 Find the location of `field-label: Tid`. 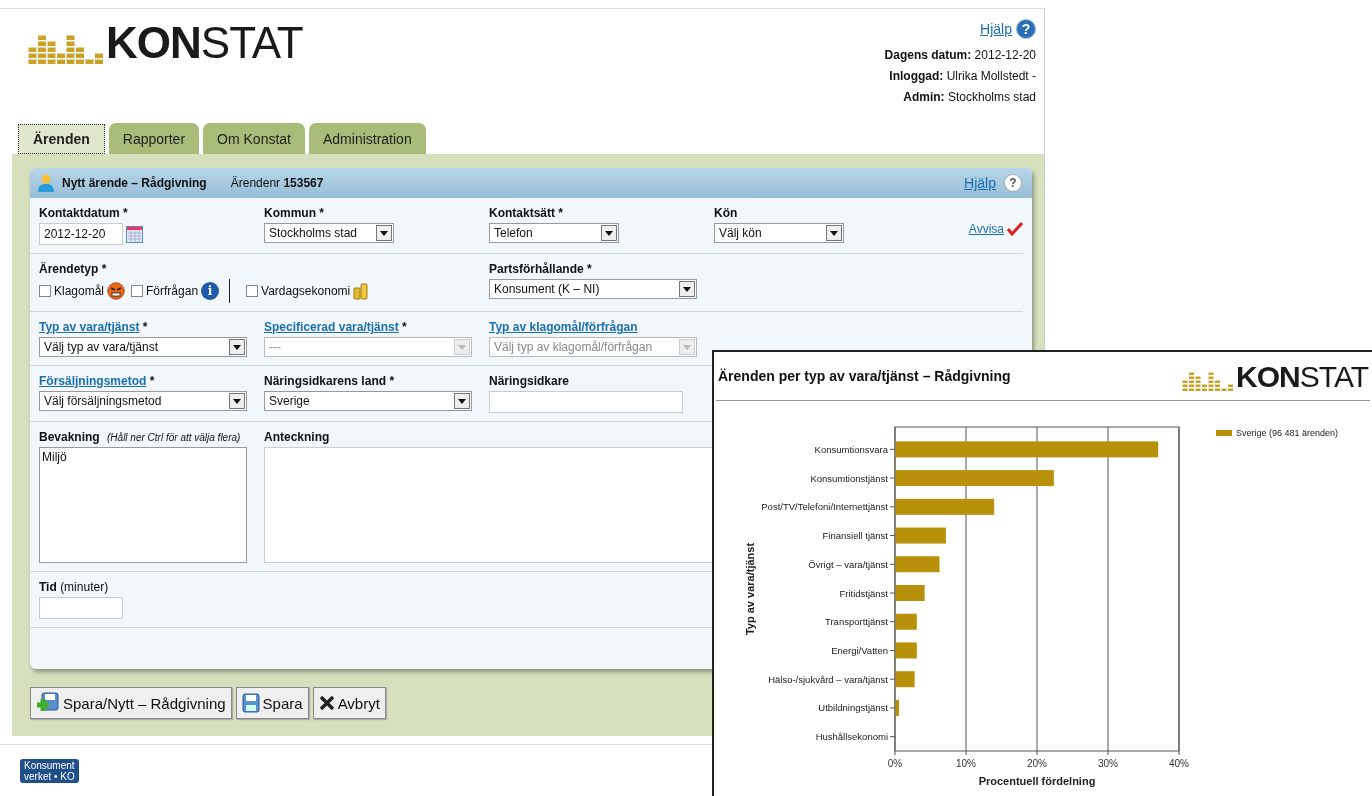

field-label: Tid is located at coordinates (48, 587).